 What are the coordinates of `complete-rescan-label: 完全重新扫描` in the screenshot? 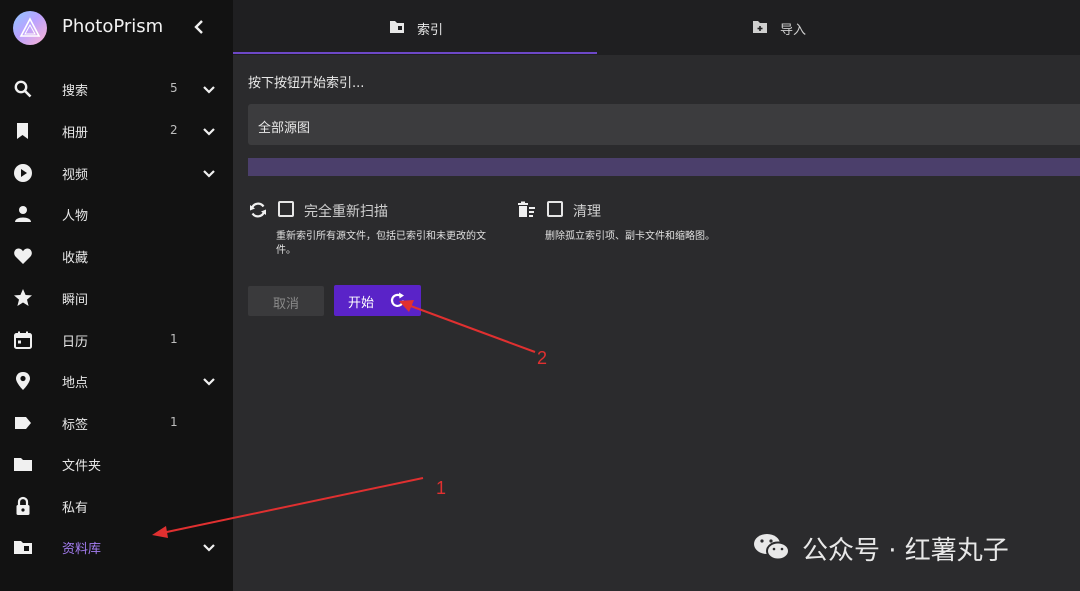 It's located at (346, 212).